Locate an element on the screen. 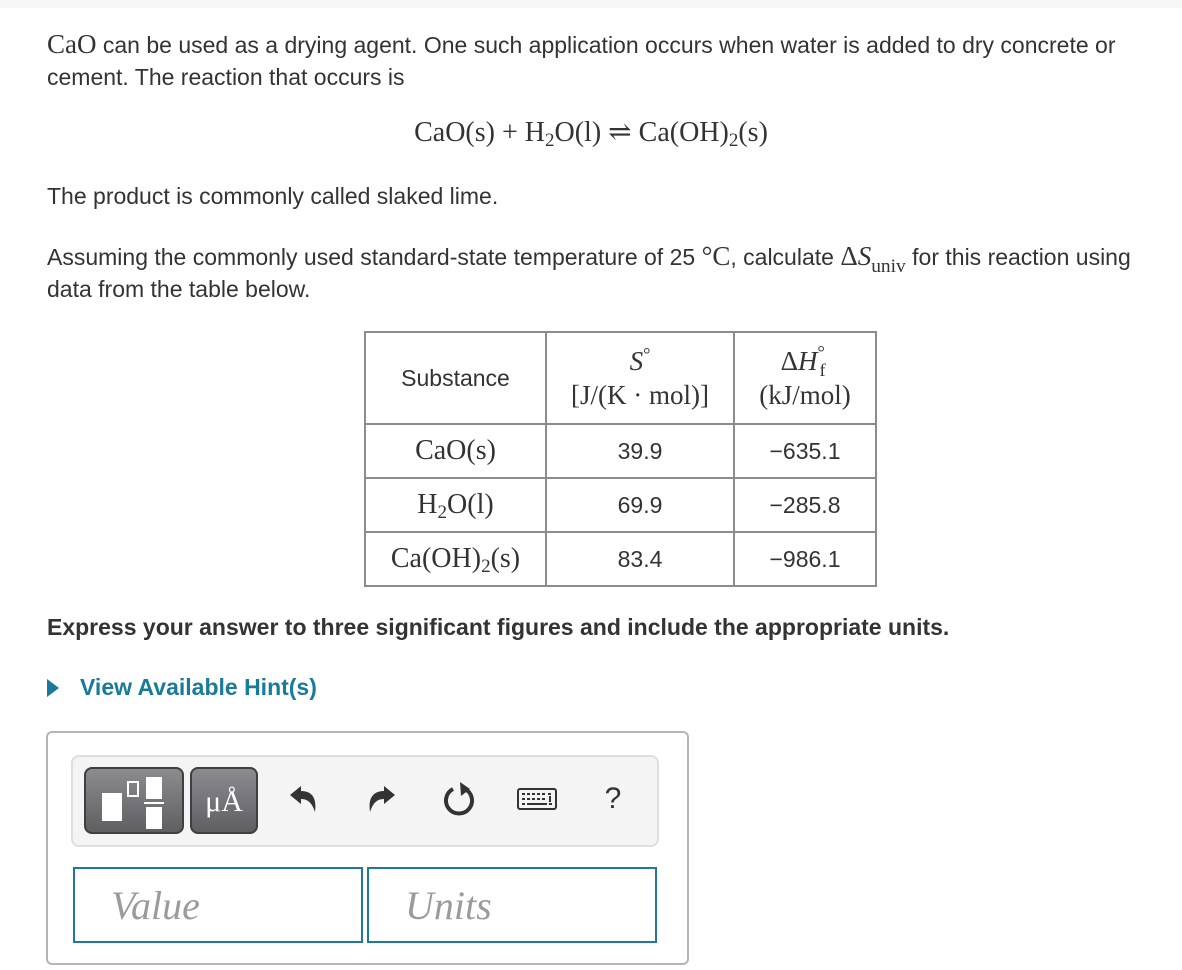 This screenshot has width=1182, height=970. plus-sign: + is located at coordinates (509, 132).